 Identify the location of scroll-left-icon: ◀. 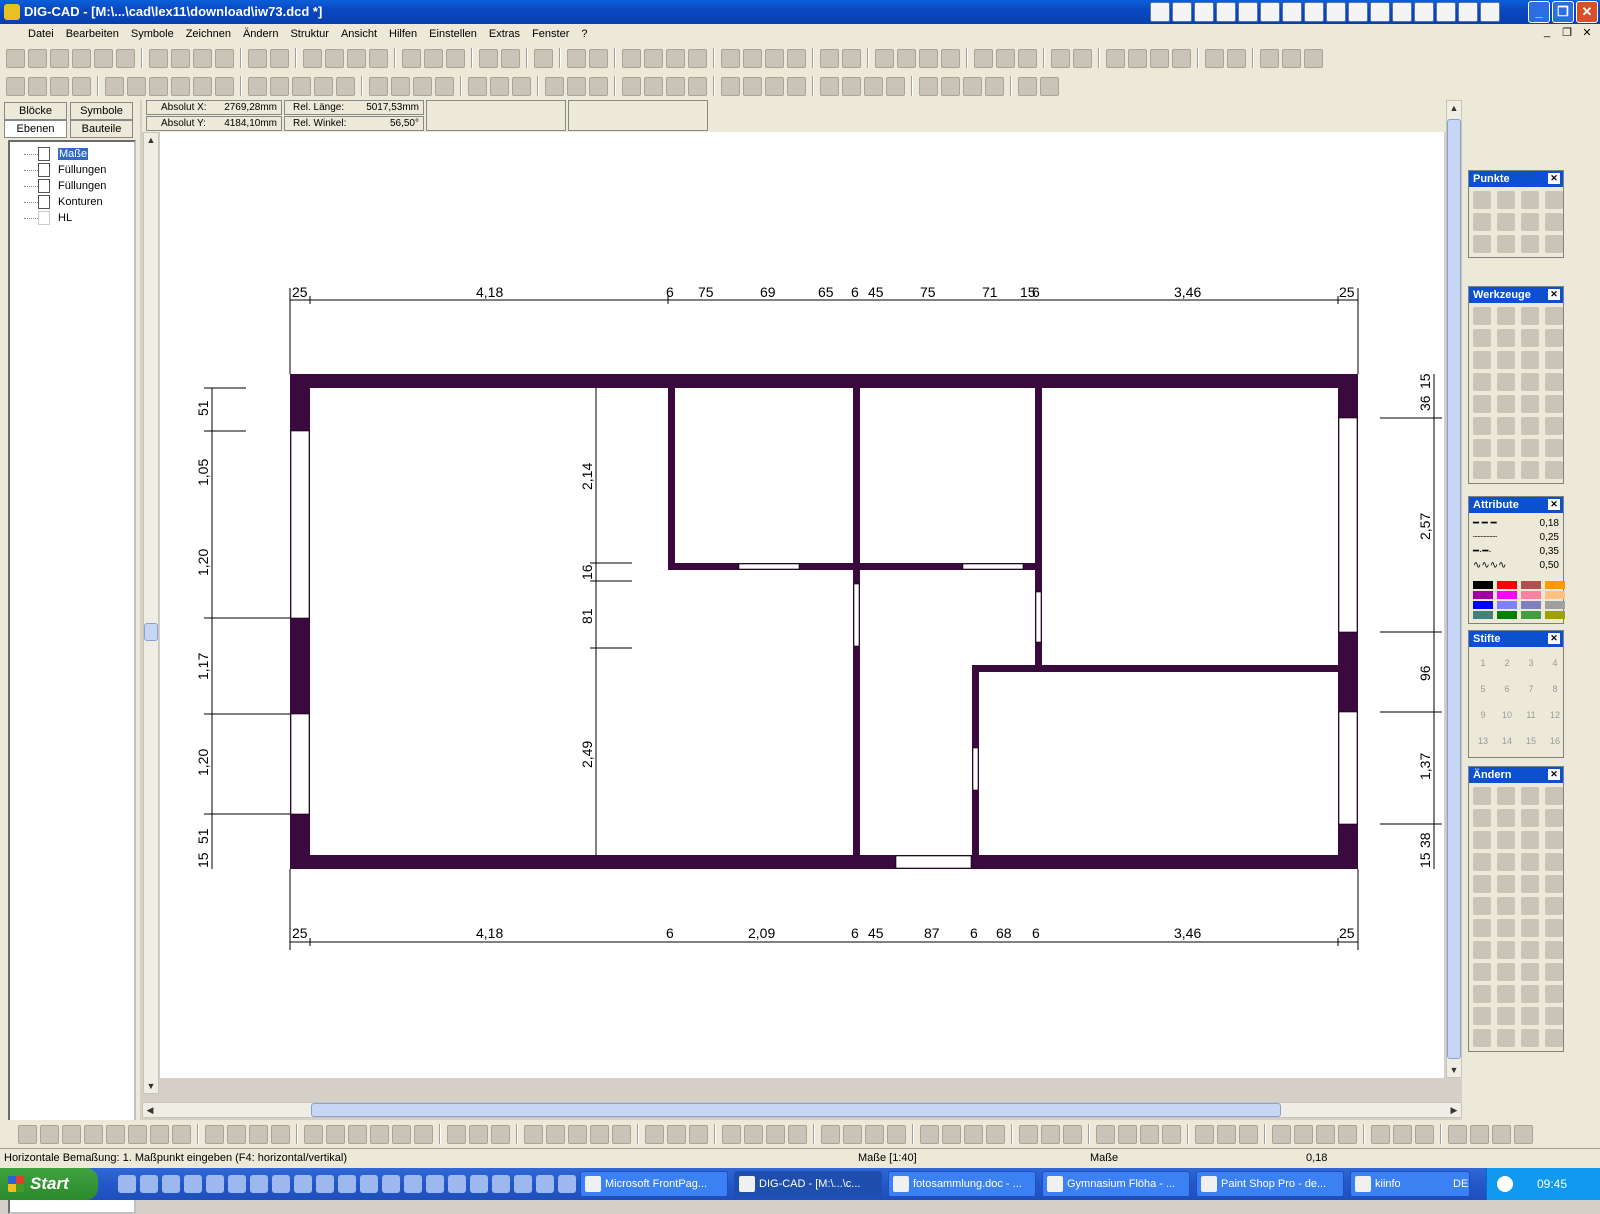
(150, 1110).